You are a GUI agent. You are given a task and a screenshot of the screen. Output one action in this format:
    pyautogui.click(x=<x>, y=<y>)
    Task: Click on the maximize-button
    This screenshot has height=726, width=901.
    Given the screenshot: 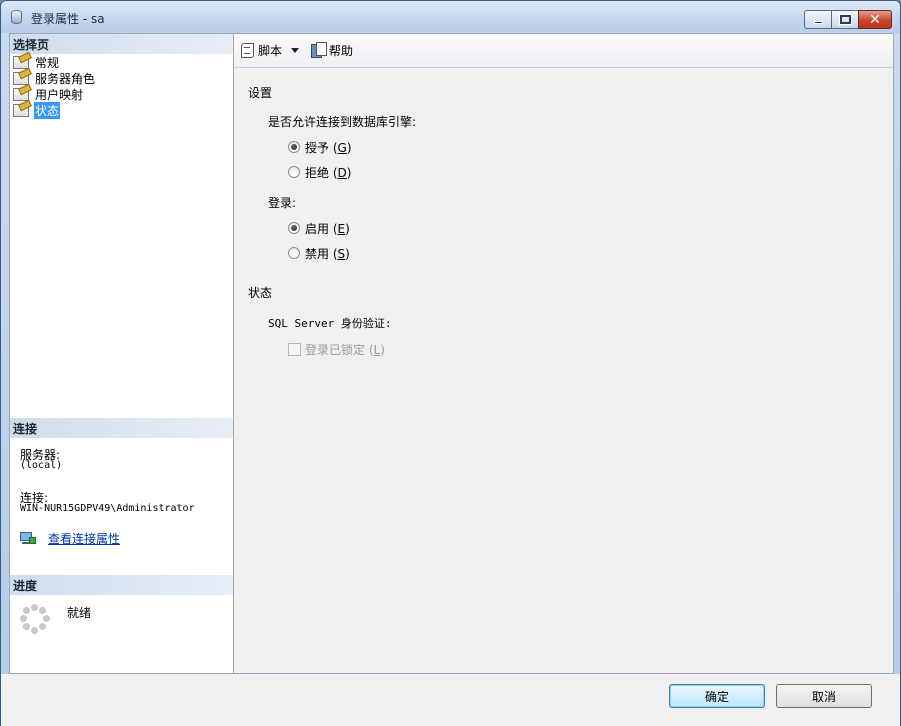 What is the action you would take?
    pyautogui.click(x=844, y=19)
    